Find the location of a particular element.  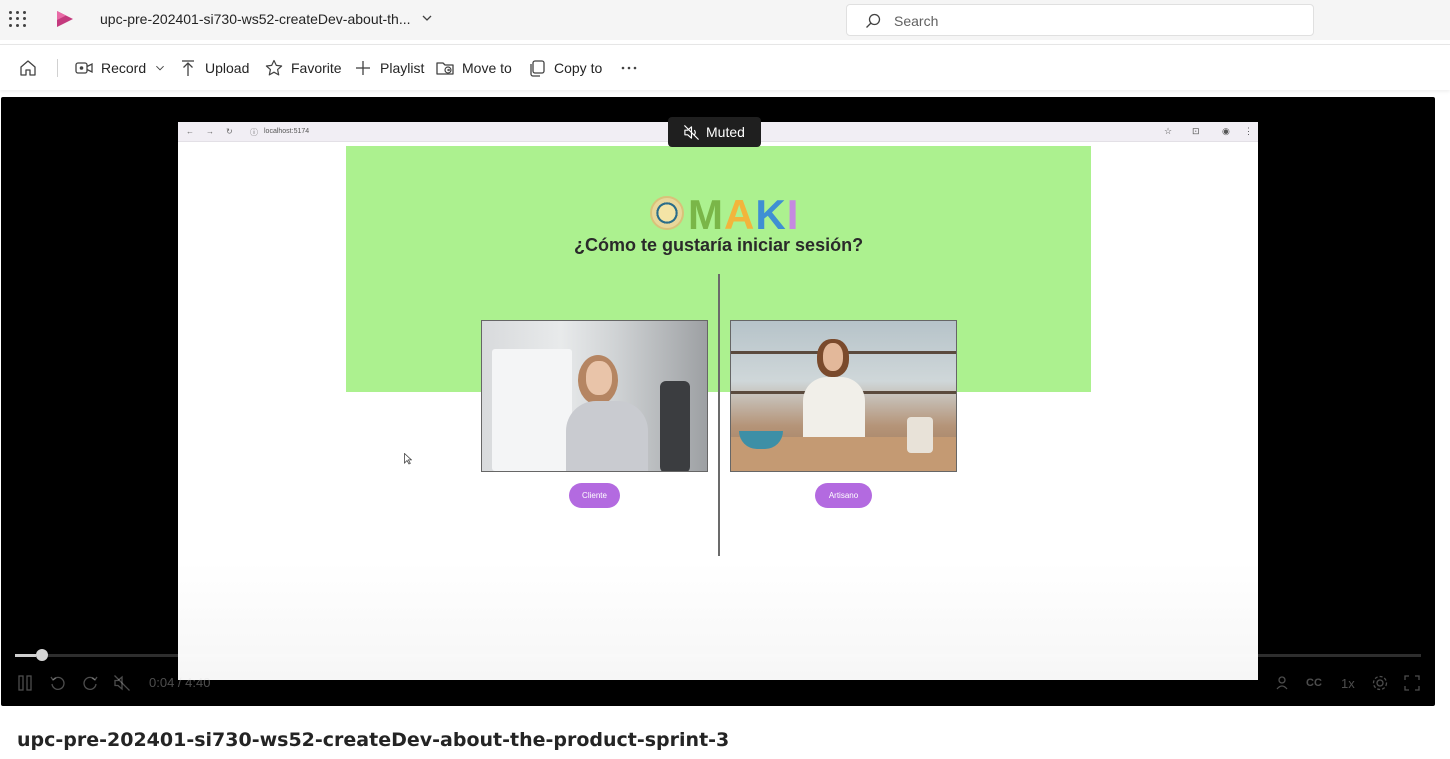

browser-menu-icon: ⋮ is located at coordinates (1248, 131).